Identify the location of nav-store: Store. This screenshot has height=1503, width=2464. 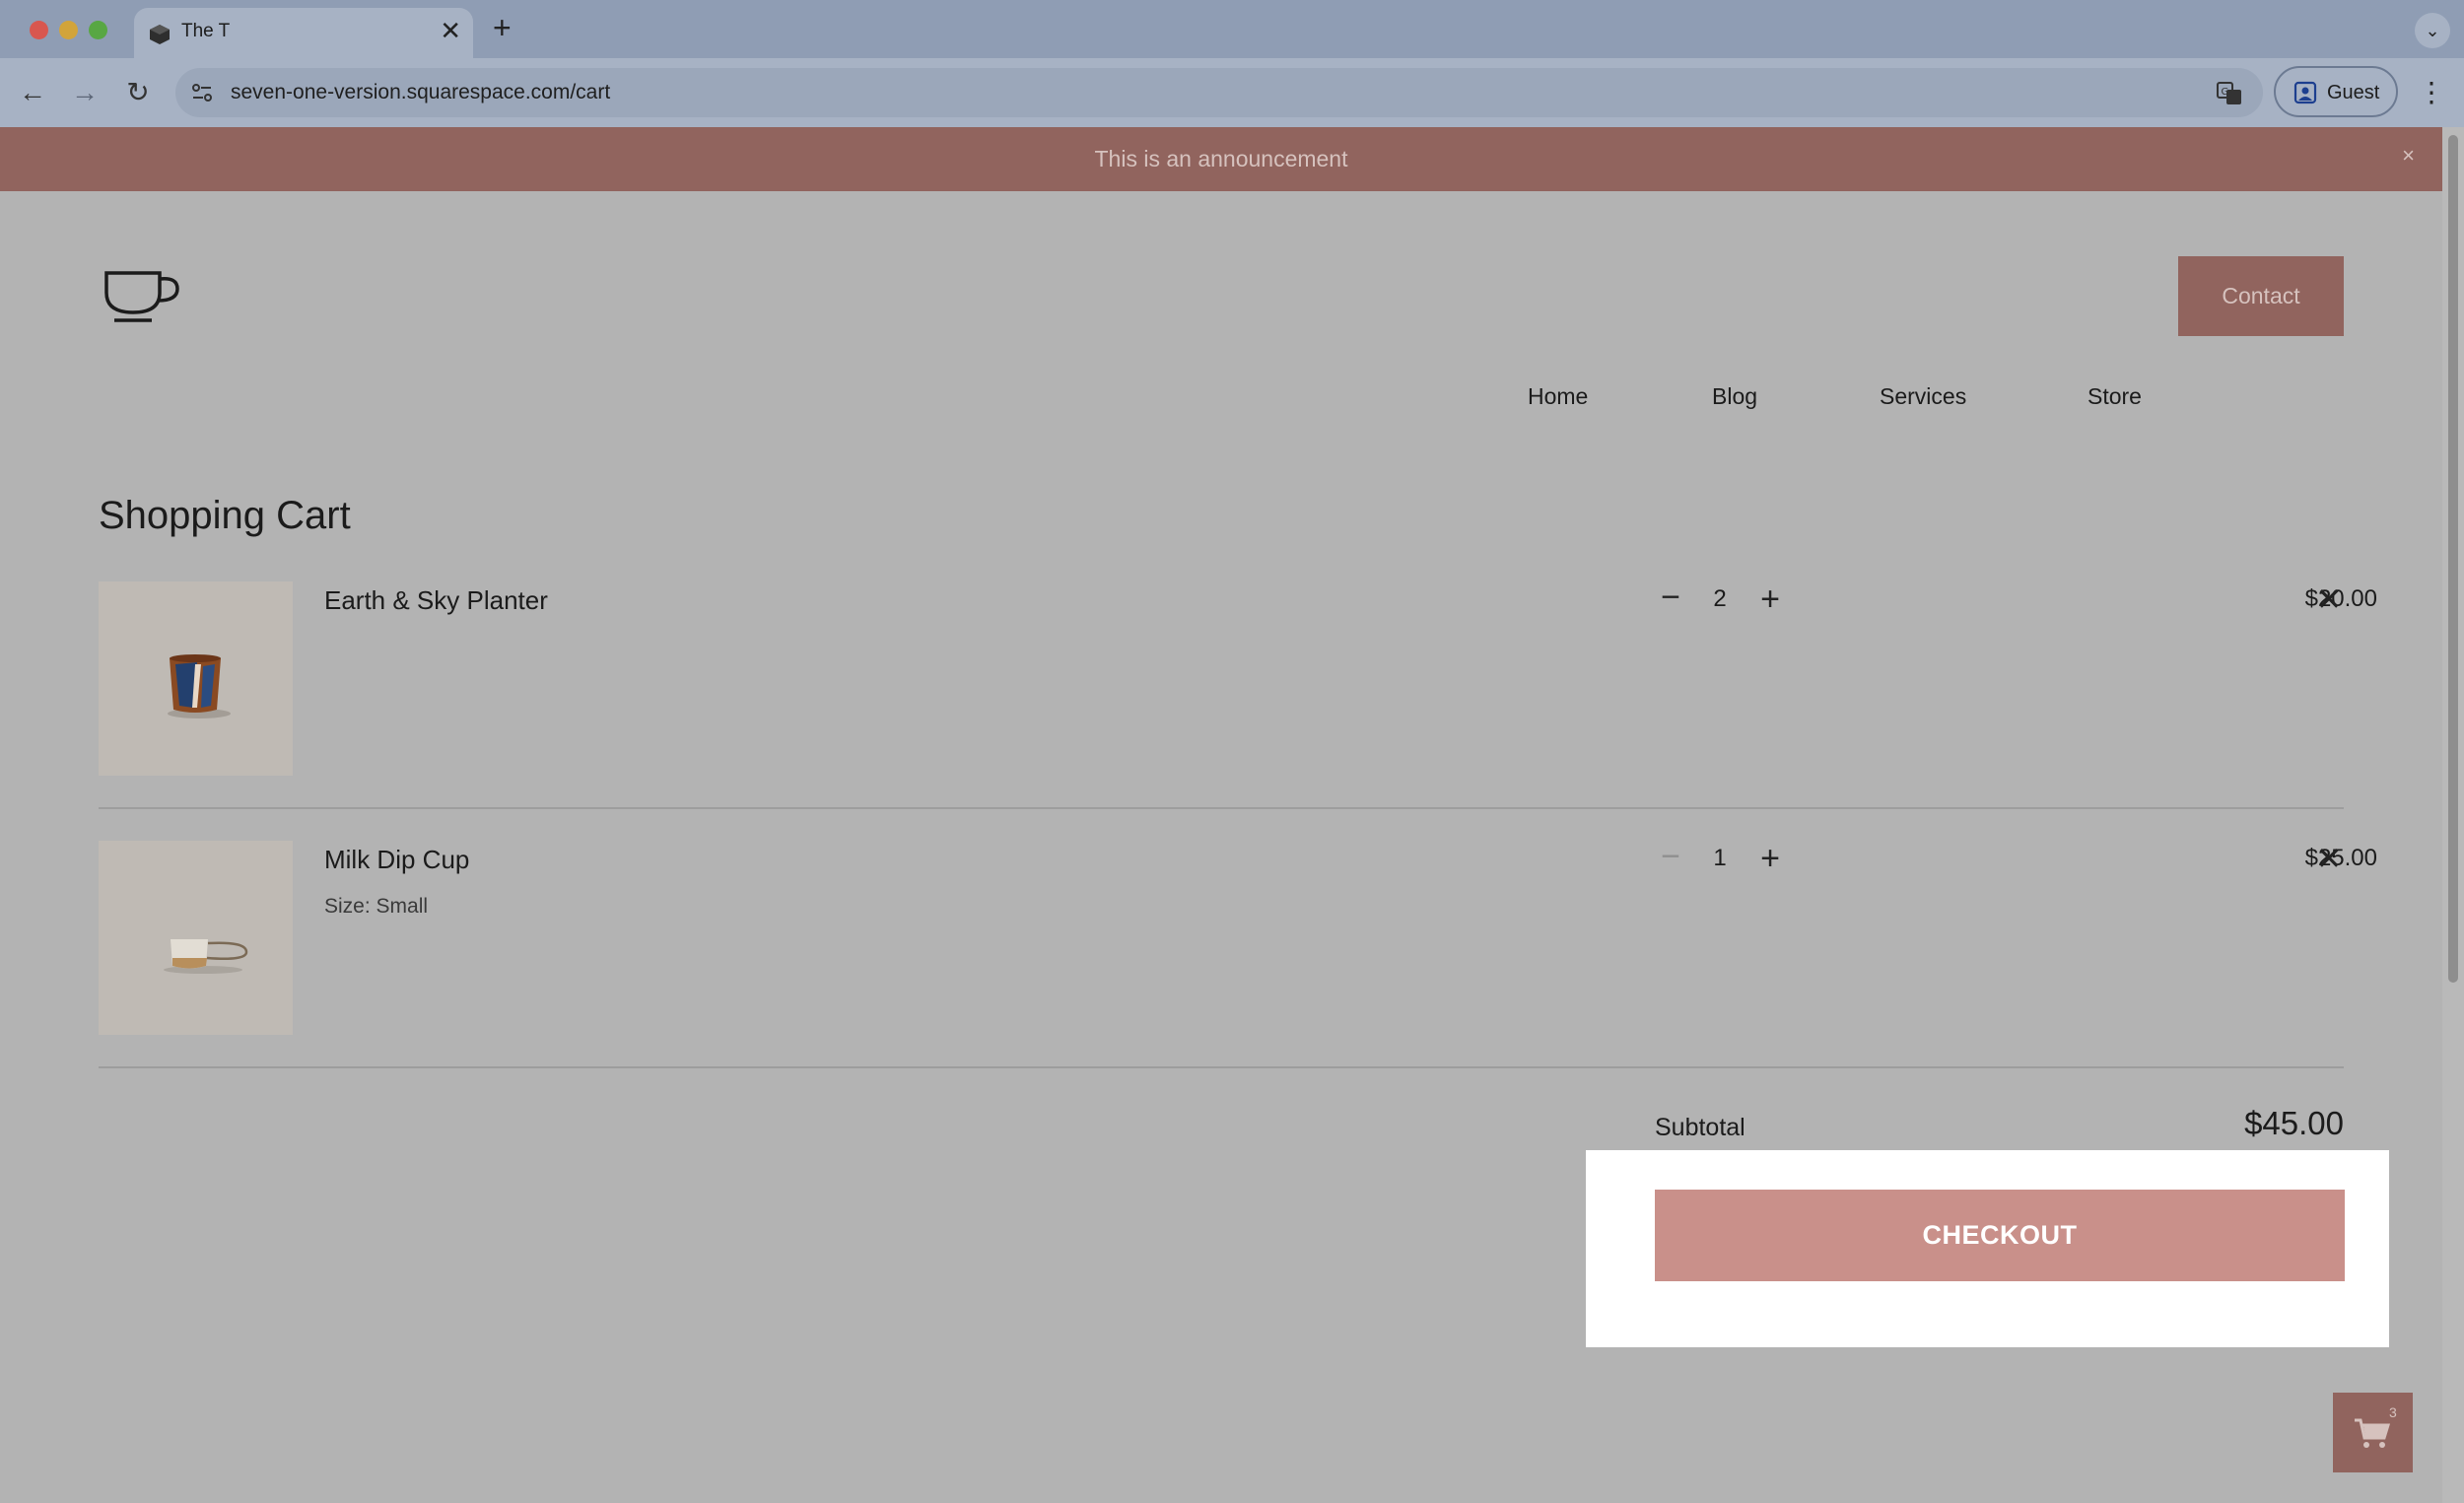
(2115, 396).